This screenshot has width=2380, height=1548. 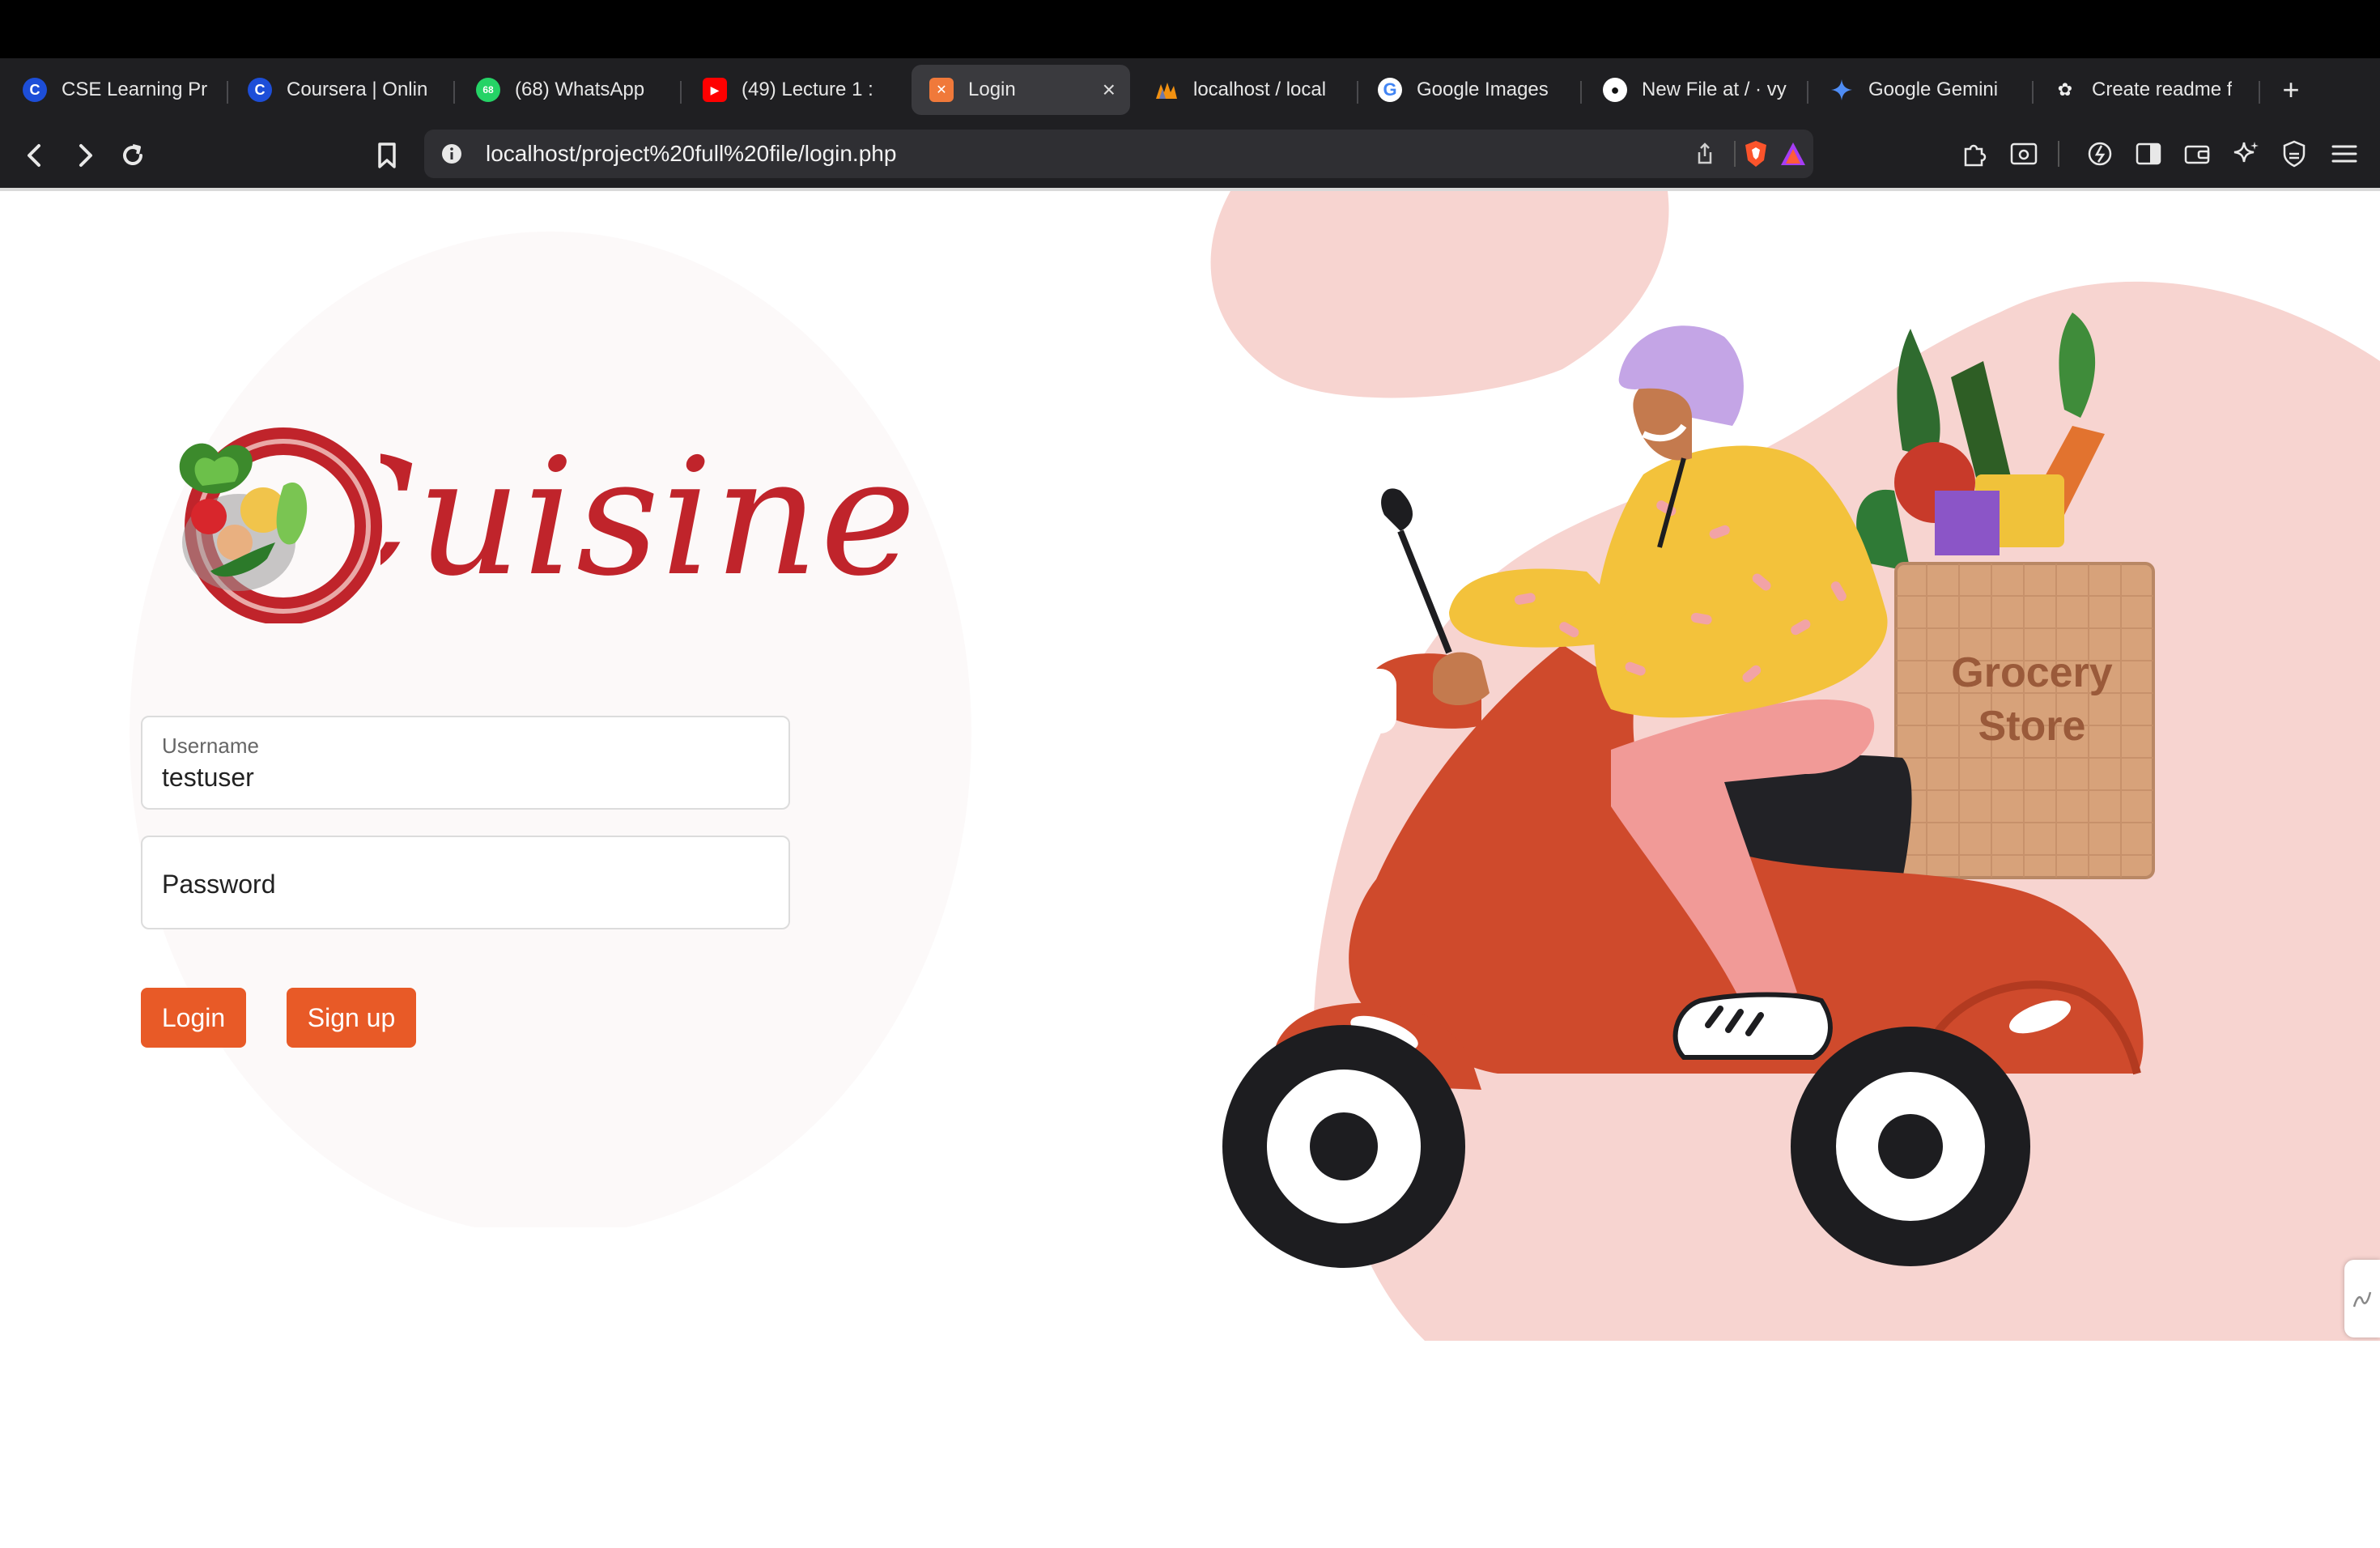 What do you see at coordinates (219, 885) in the screenshot?
I see `password-input: Password` at bounding box center [219, 885].